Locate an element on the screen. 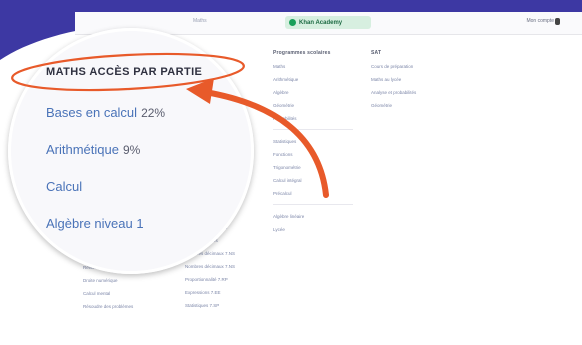 The width and height of the screenshot is (582, 345). unit-link-bases-en-calcul: Bases en calcul 22% is located at coordinates (105, 112).